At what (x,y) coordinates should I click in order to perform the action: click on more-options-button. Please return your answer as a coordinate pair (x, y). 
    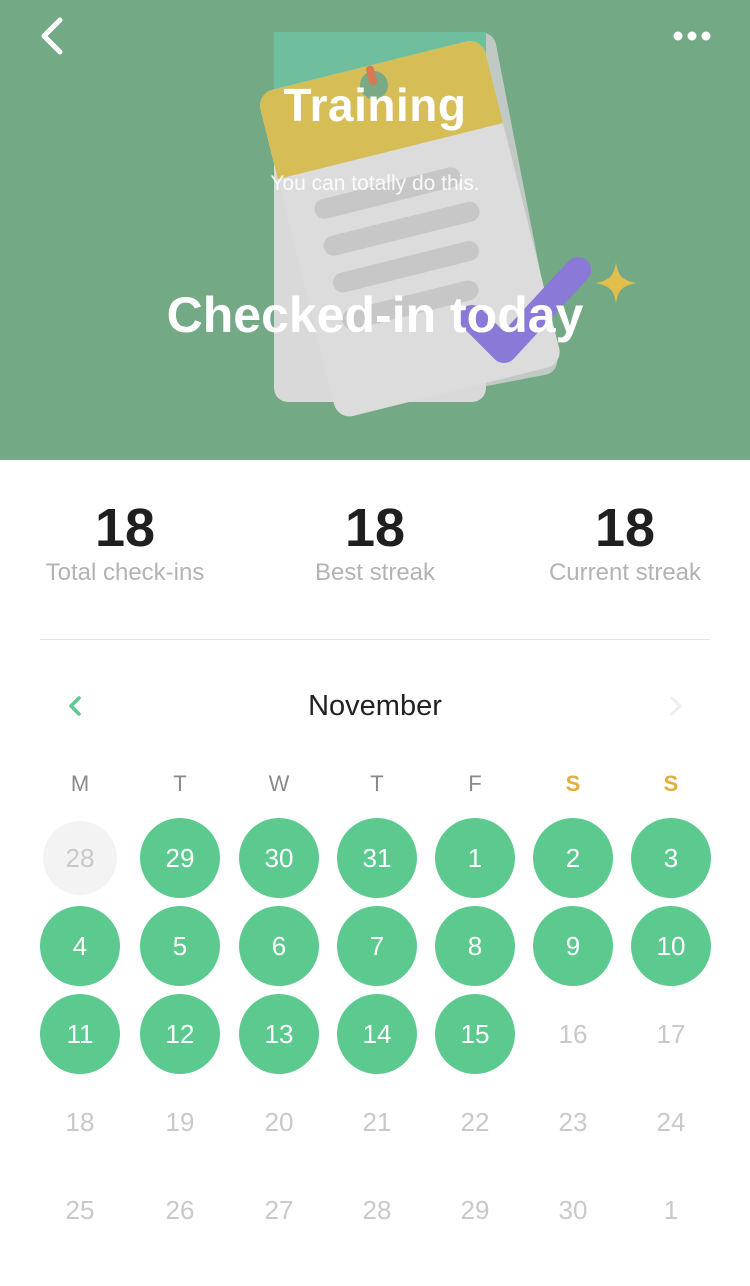
    Looking at the image, I should click on (692, 36).